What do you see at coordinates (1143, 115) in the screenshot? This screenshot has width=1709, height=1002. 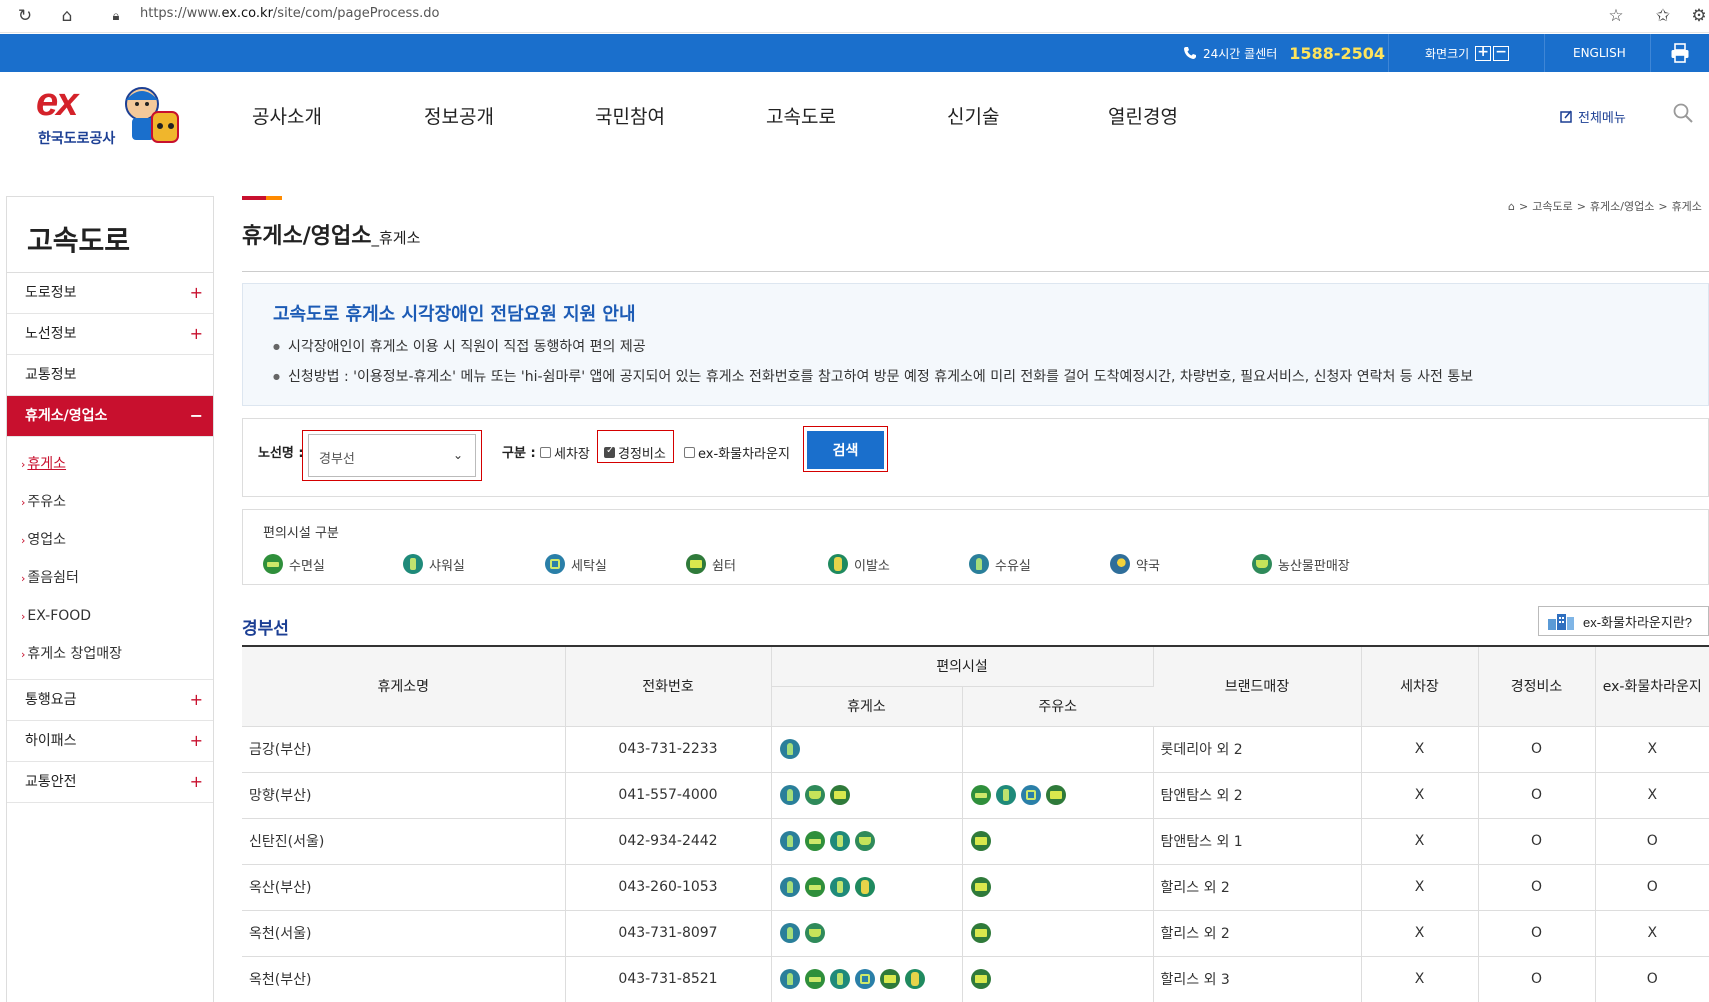 I see `nav-open-management: 열린경영` at bounding box center [1143, 115].